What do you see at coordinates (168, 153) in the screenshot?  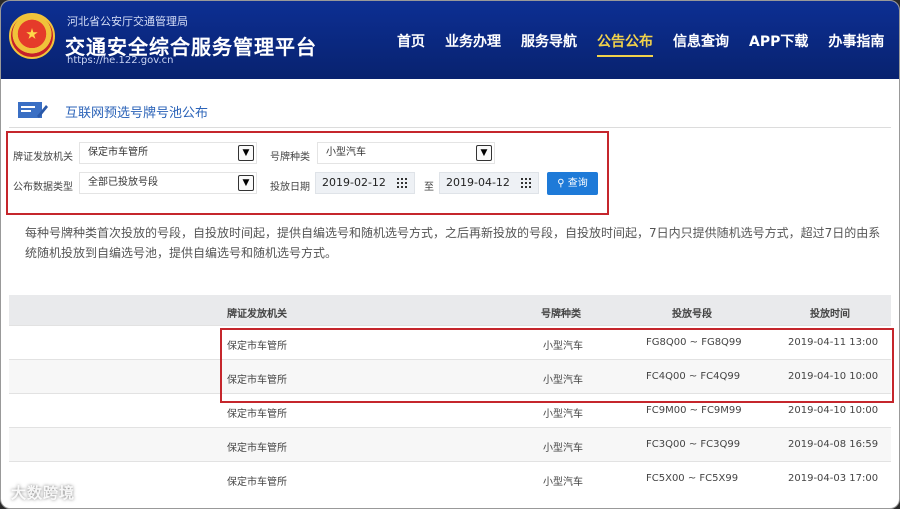 I see `authority-select: 保定市车管所 ▼` at bounding box center [168, 153].